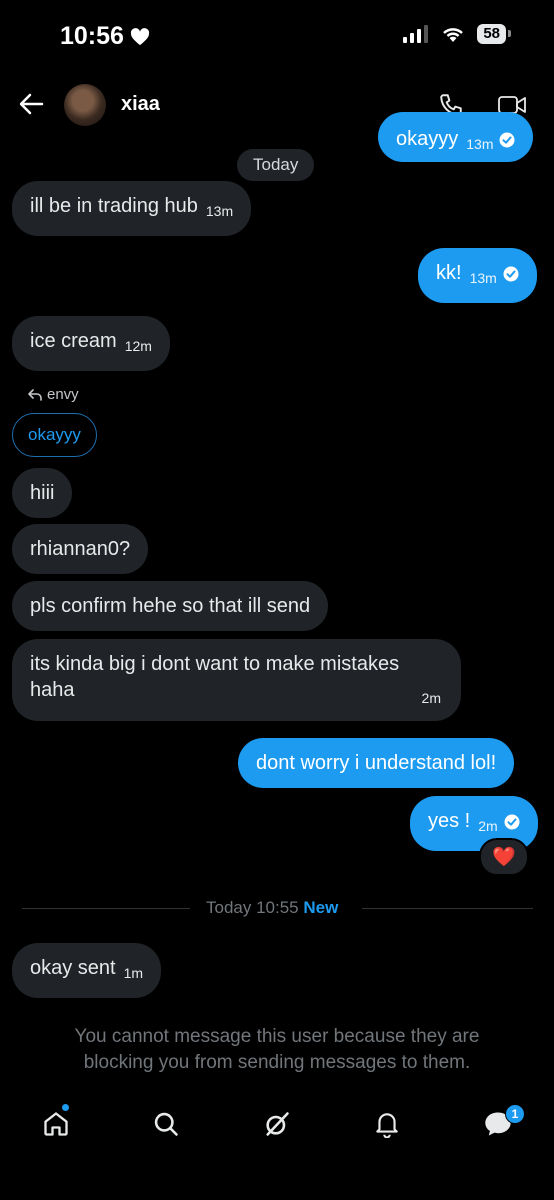 Image resolution: width=554 pixels, height=1200 pixels. What do you see at coordinates (53, 394) in the screenshot?
I see `reply-context: envy` at bounding box center [53, 394].